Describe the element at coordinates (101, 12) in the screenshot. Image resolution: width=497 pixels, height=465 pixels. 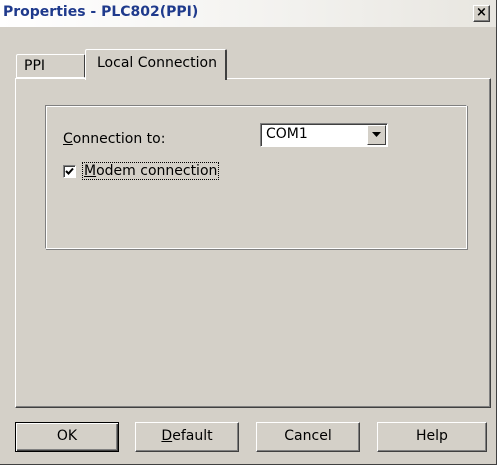
I see `window-title: Properties - PLC802(PPI)` at that location.